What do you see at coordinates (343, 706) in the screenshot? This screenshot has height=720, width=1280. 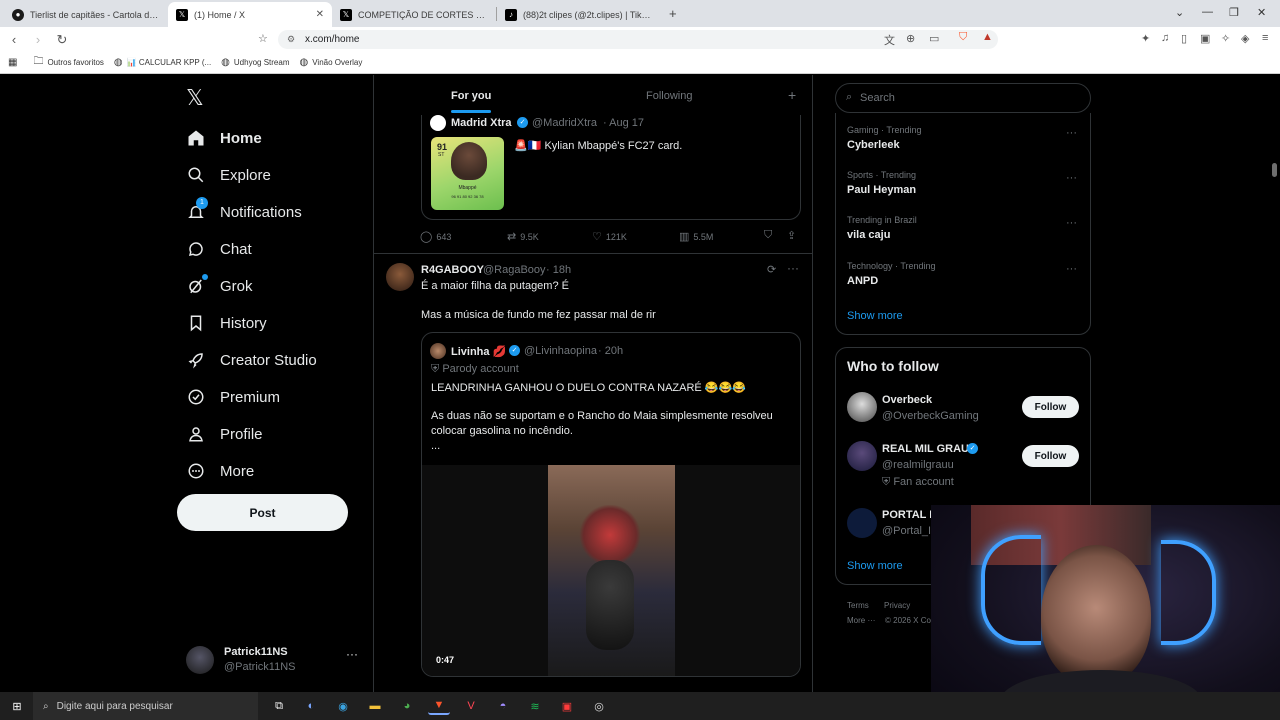 I see `edge-icon: ◉` at bounding box center [343, 706].